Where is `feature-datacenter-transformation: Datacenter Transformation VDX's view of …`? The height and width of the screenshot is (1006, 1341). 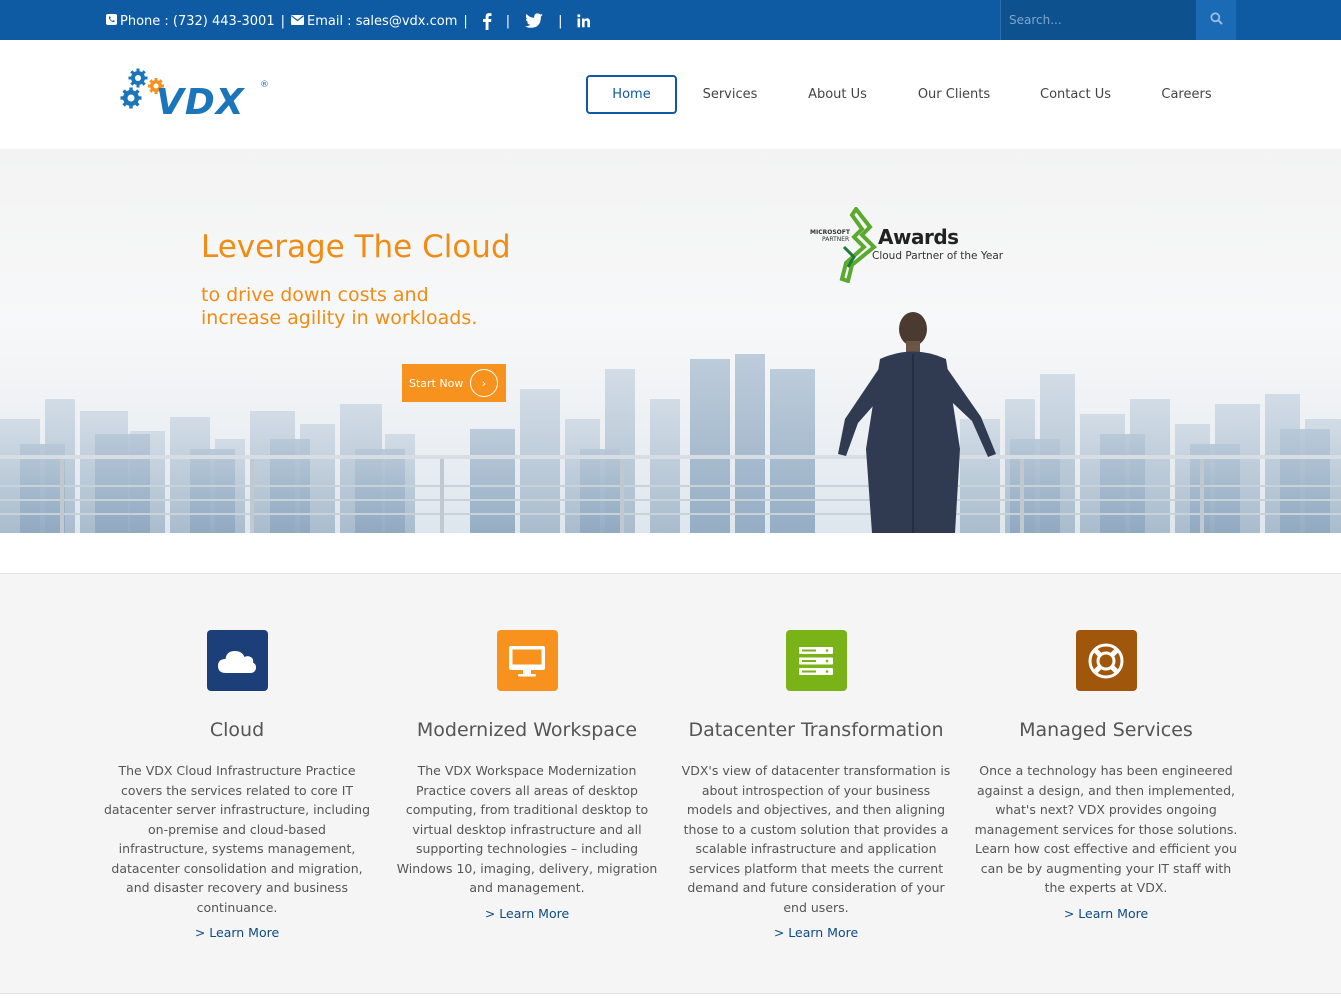
feature-datacenter-transformation: Datacenter Transformation VDX's view of … is located at coordinates (816, 785).